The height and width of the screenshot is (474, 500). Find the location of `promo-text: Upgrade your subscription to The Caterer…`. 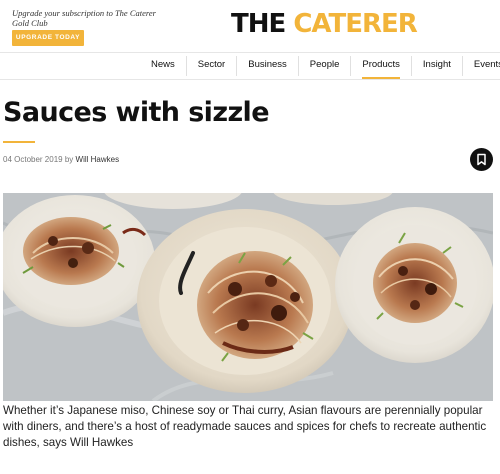

promo-text: Upgrade your subscription to The Caterer… is located at coordinates (84, 18).